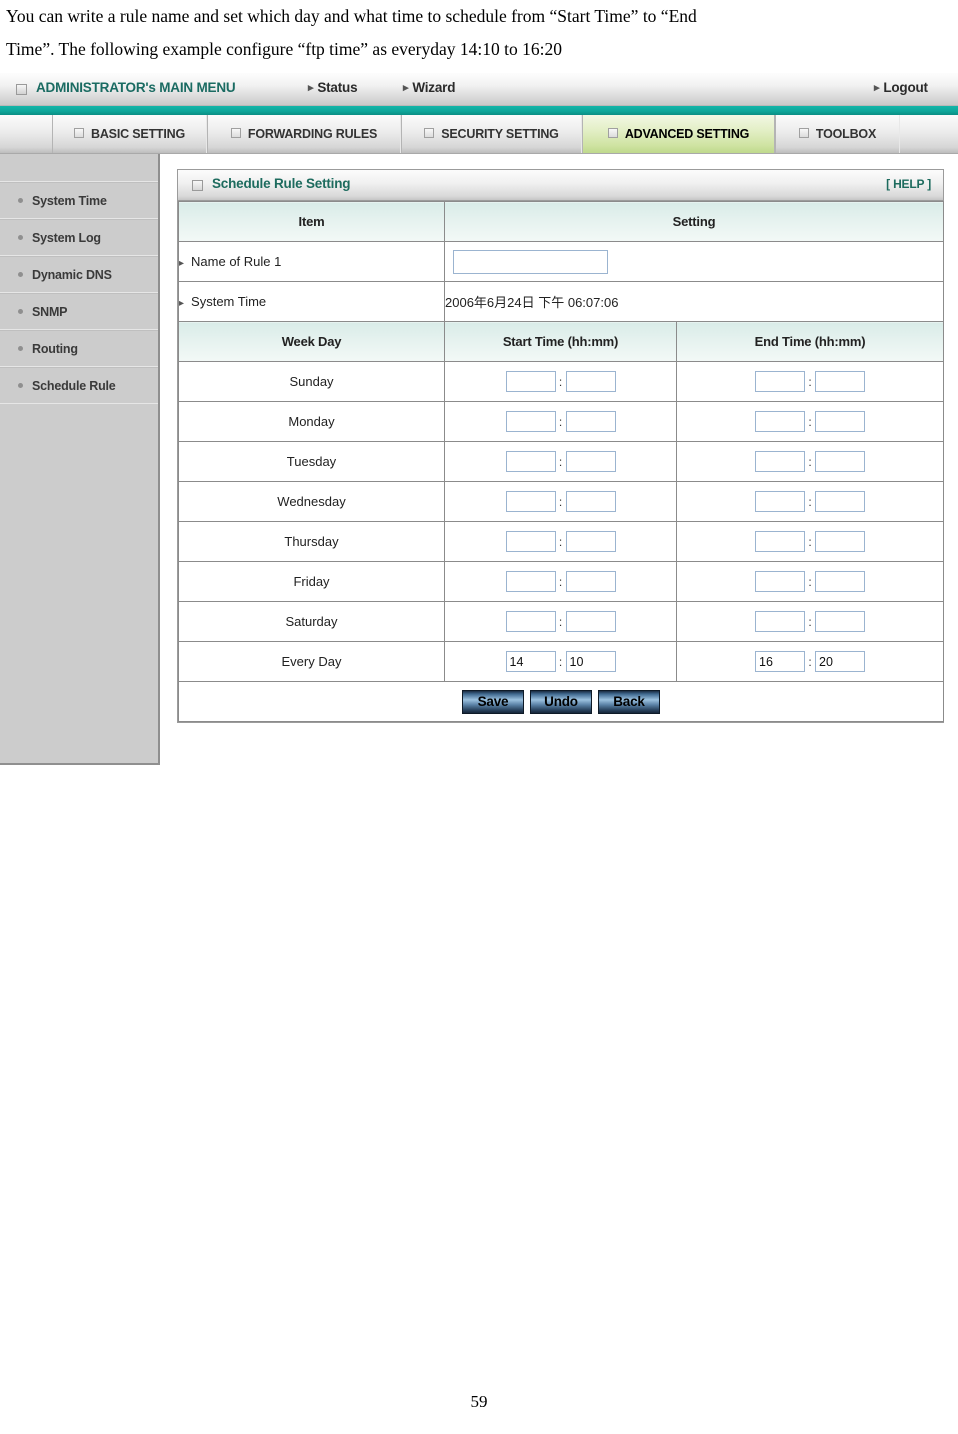  What do you see at coordinates (311, 661) in the screenshot?
I see `day-label: Every Day` at bounding box center [311, 661].